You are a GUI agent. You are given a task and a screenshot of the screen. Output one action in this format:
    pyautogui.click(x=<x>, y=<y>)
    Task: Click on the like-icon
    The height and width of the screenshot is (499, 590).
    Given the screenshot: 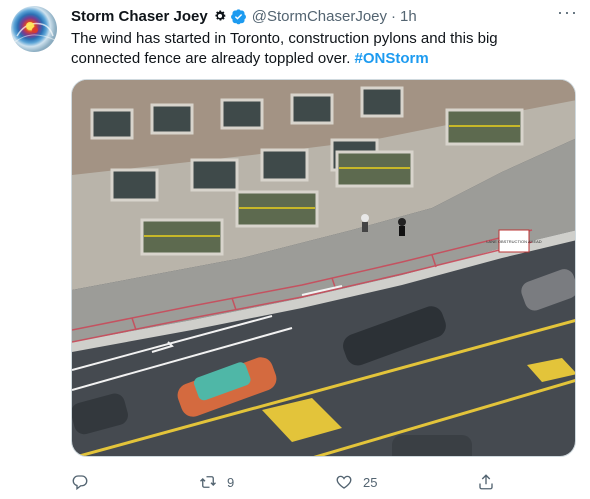 What is the action you would take?
    pyautogui.click(x=344, y=482)
    